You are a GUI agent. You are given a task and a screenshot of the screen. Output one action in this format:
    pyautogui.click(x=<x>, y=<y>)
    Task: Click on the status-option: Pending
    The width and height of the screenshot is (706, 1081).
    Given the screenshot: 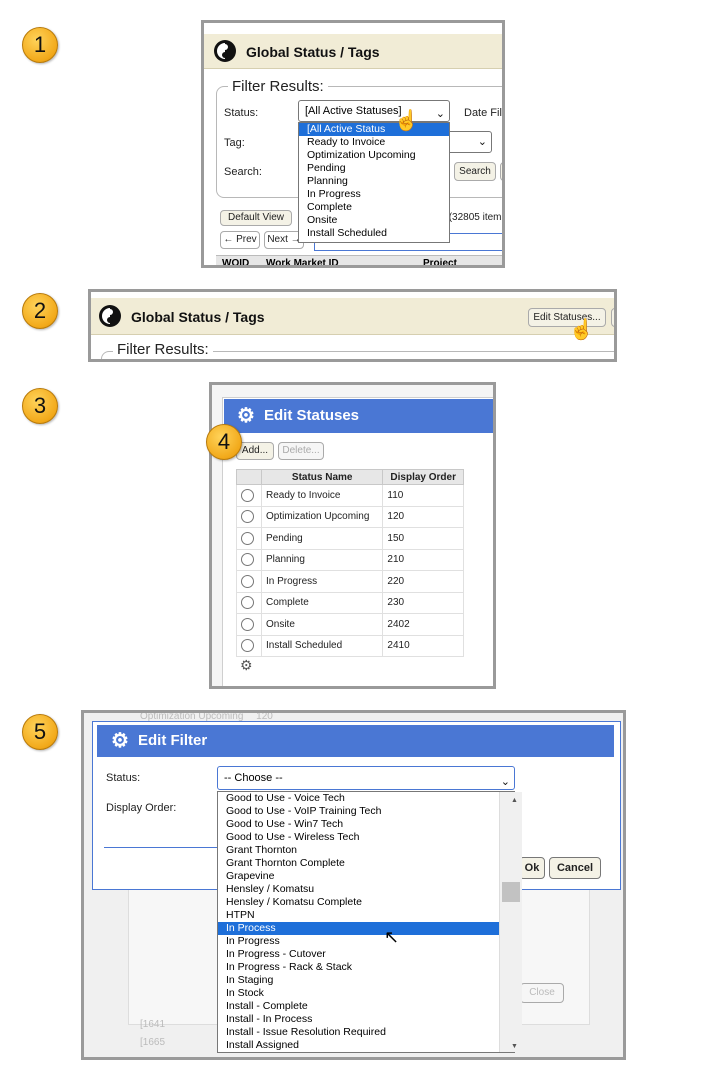 What is the action you would take?
    pyautogui.click(x=374, y=168)
    